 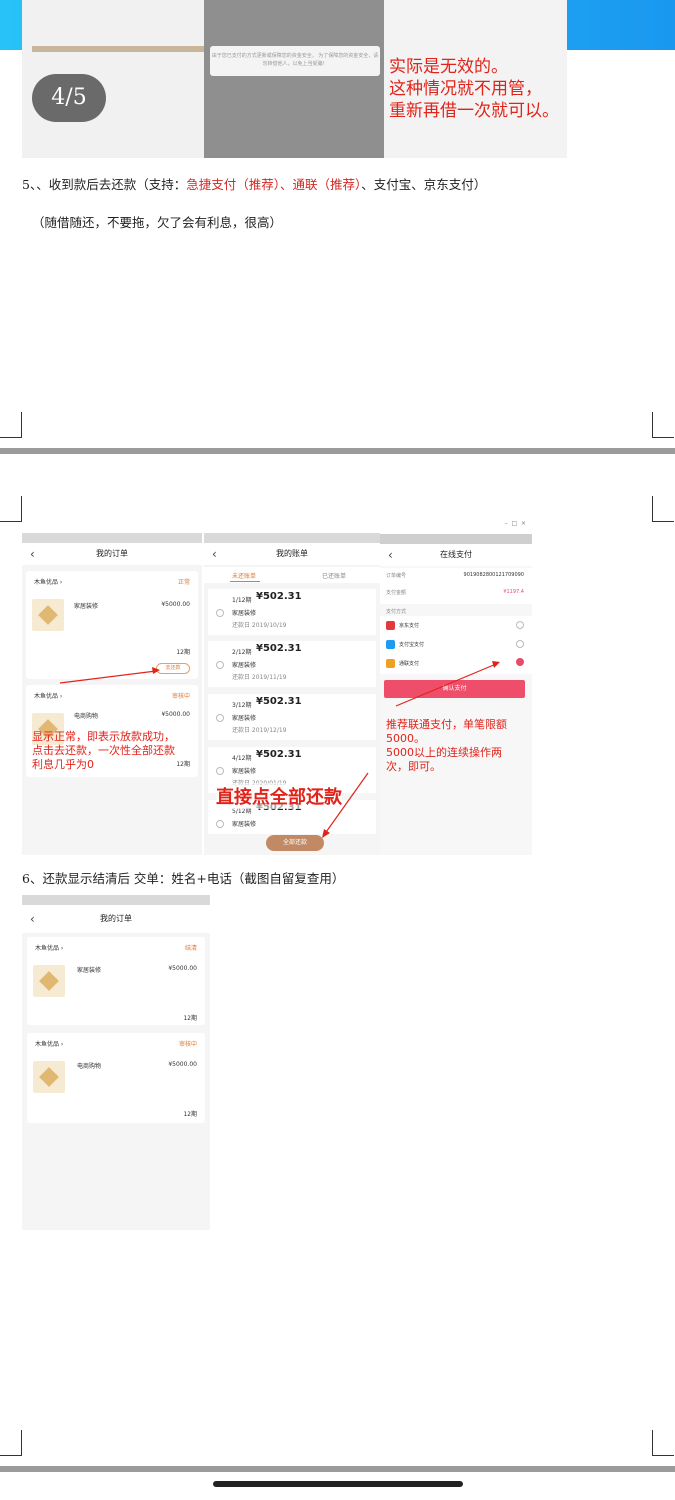 What do you see at coordinates (327, 184) in the screenshot?
I see `step5-red2: 通联（推荐）` at bounding box center [327, 184].